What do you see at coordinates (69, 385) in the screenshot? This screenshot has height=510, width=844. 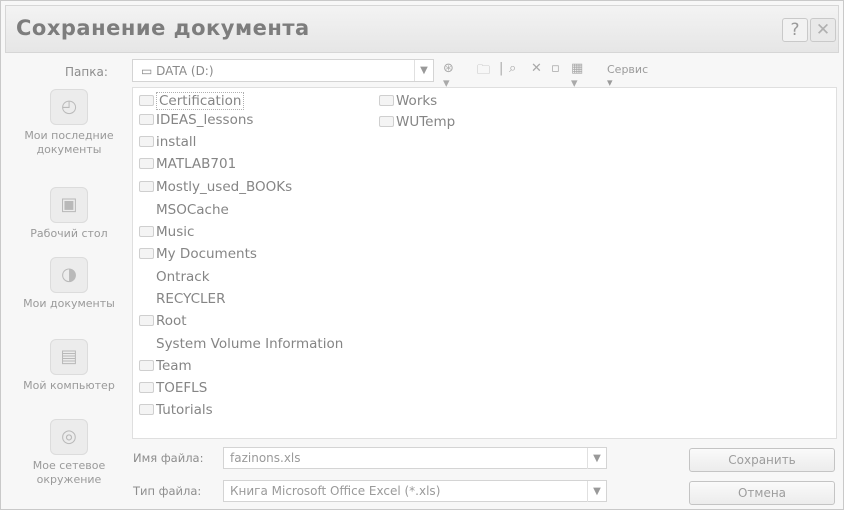 I see `place-label: Мой компьютер` at bounding box center [69, 385].